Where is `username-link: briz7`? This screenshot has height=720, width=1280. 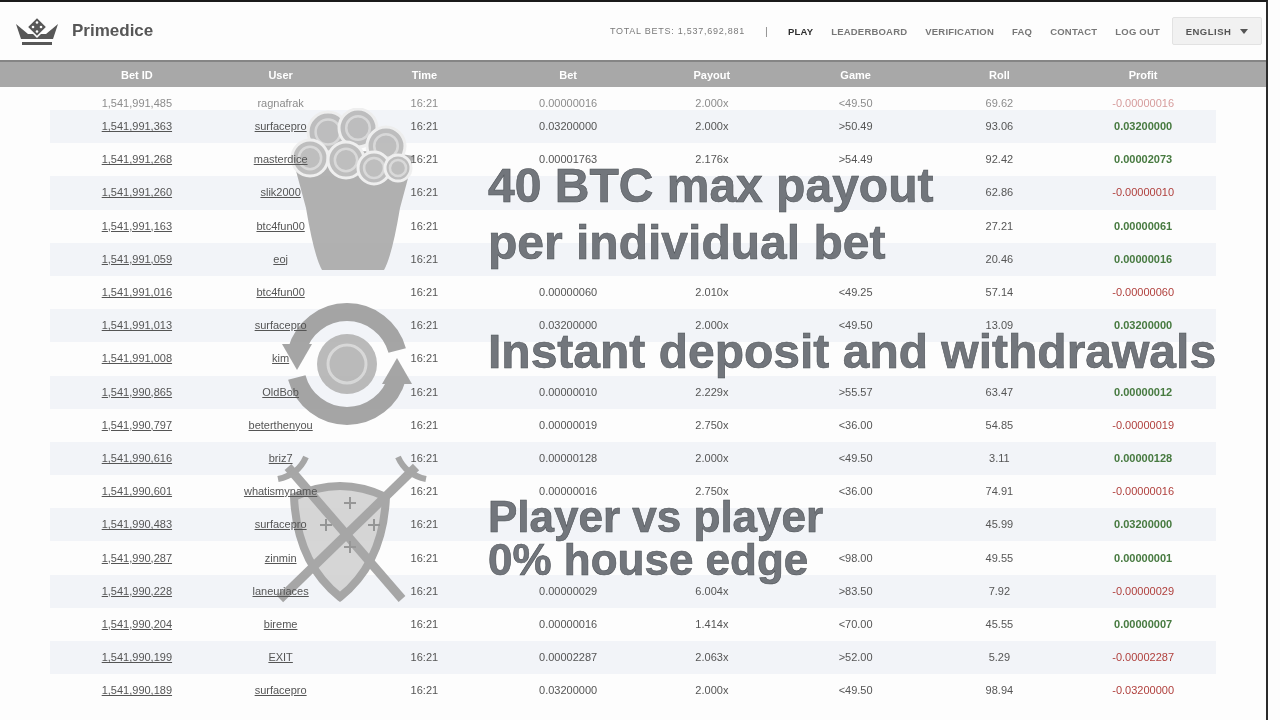
username-link: briz7 is located at coordinates (280, 458).